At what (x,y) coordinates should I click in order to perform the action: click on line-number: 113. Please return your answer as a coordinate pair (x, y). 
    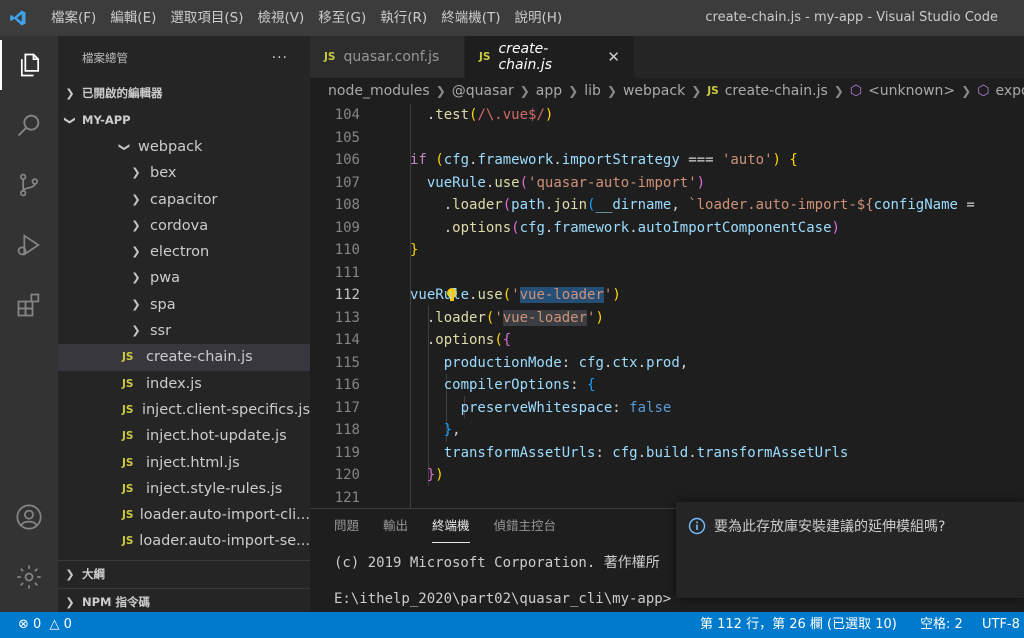
    Looking at the image, I should click on (347, 317).